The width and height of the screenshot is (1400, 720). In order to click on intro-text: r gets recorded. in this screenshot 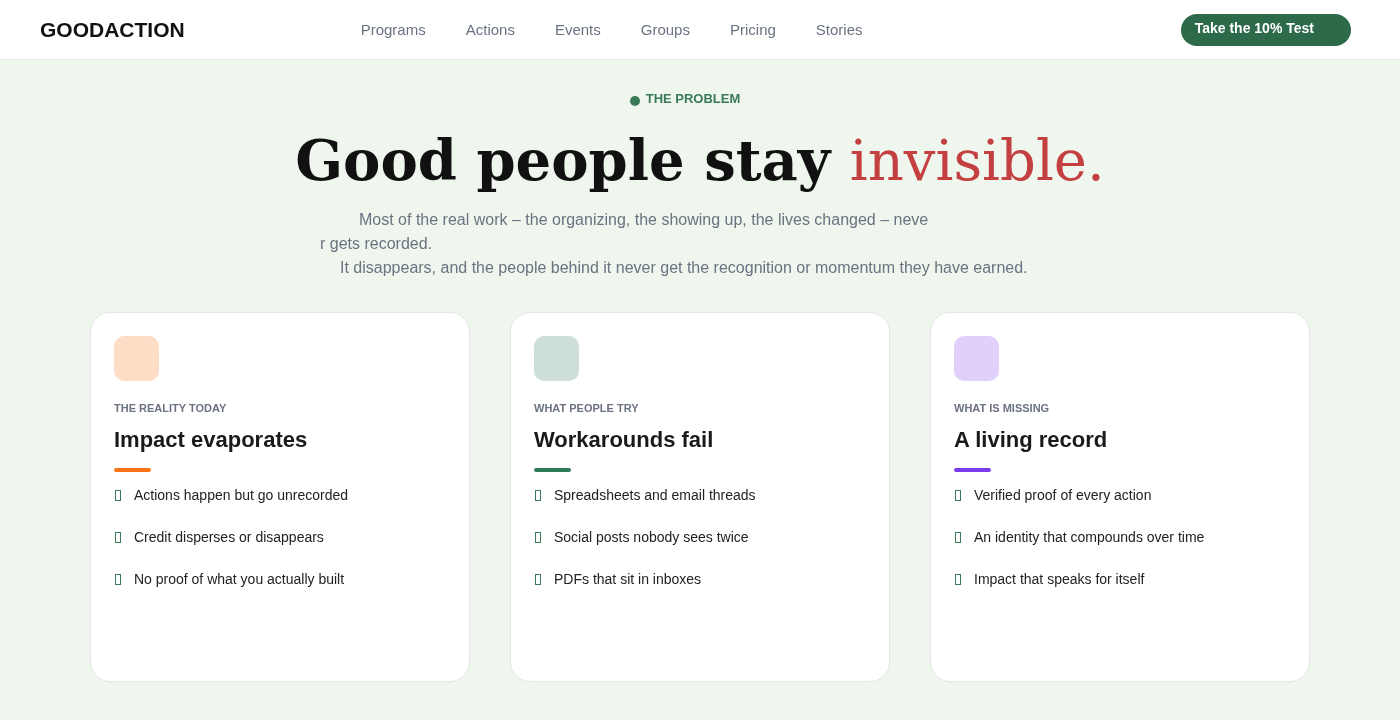, I will do `click(376, 243)`.